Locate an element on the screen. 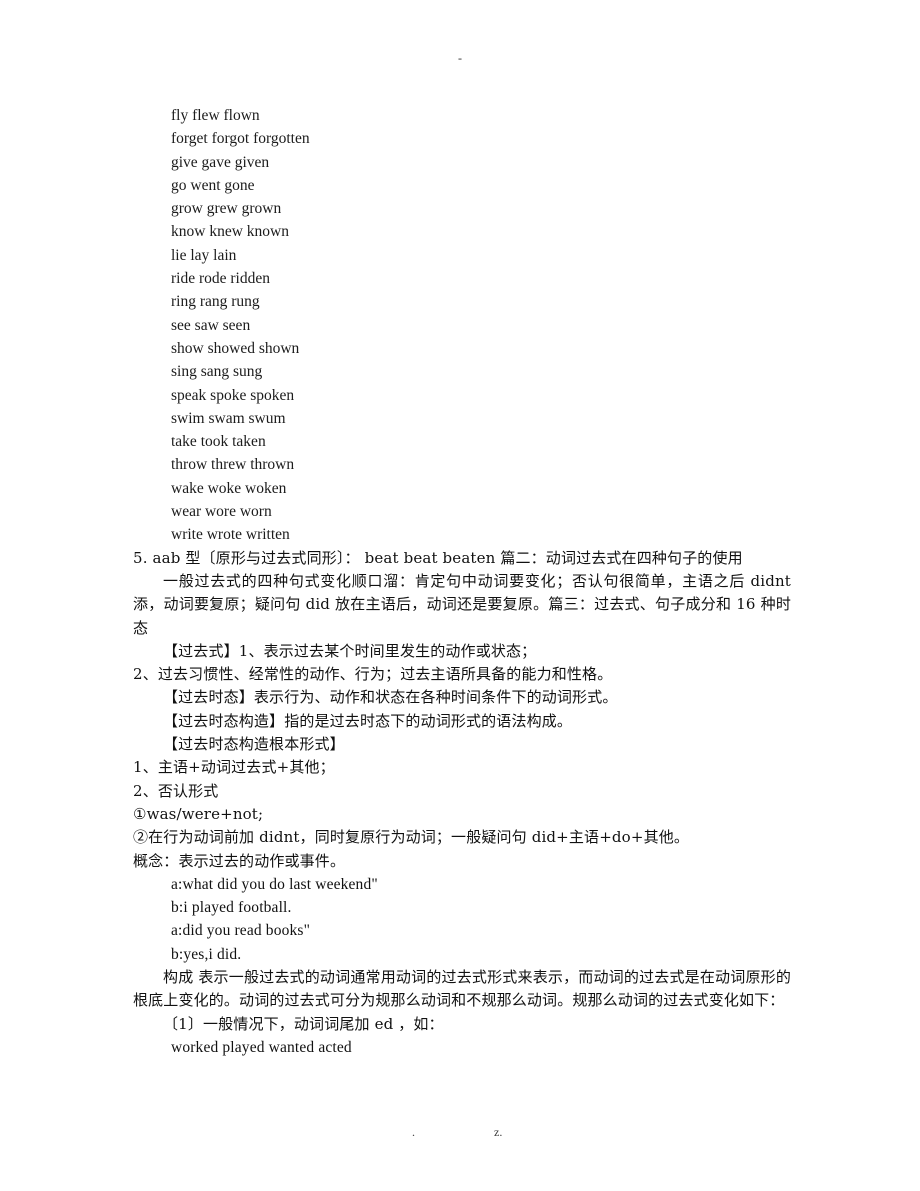 This screenshot has width=920, height=1191. list-item: go went gone is located at coordinates (213, 185).